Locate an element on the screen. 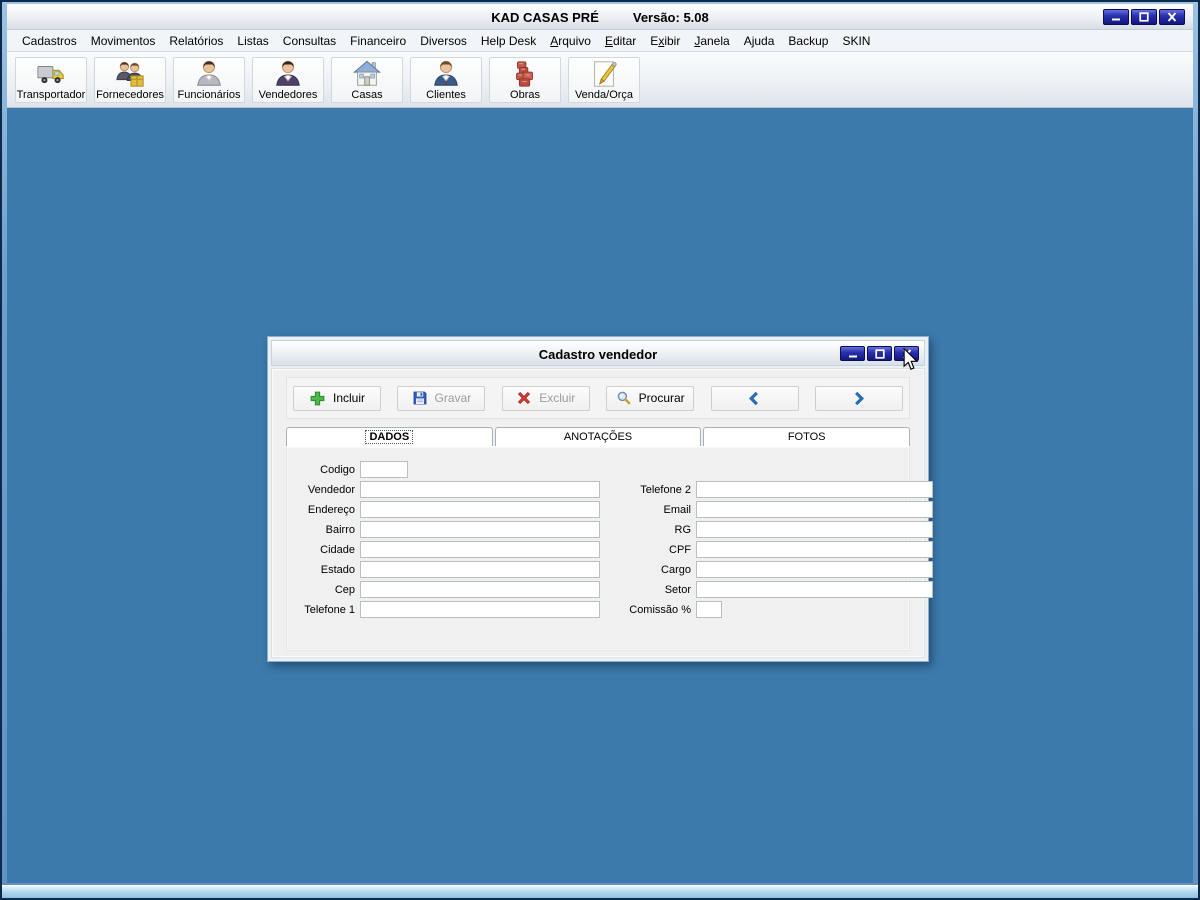 The image size is (1200, 900). menu-item-help-desk: Help Desk is located at coordinates (508, 40).